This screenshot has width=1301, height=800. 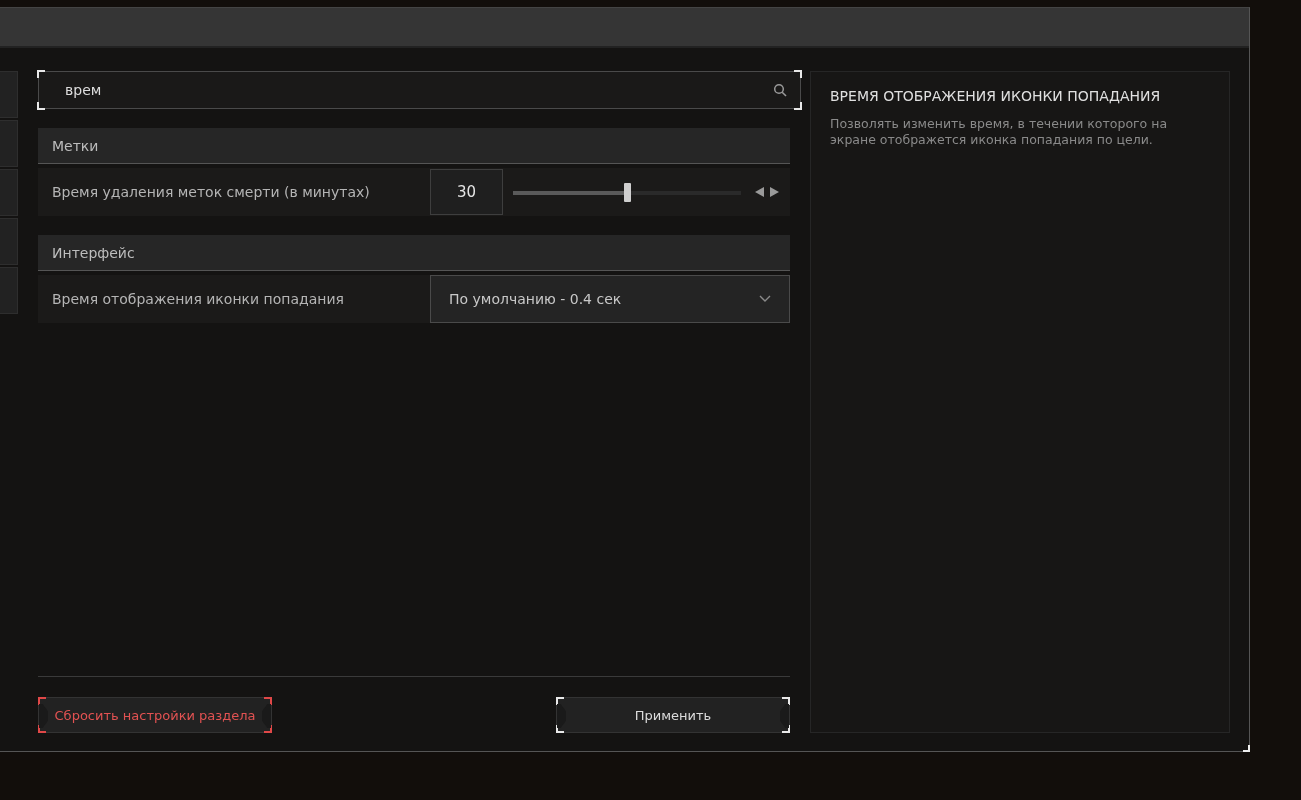 I want to click on chevron-down-icon, so click(x=765, y=299).